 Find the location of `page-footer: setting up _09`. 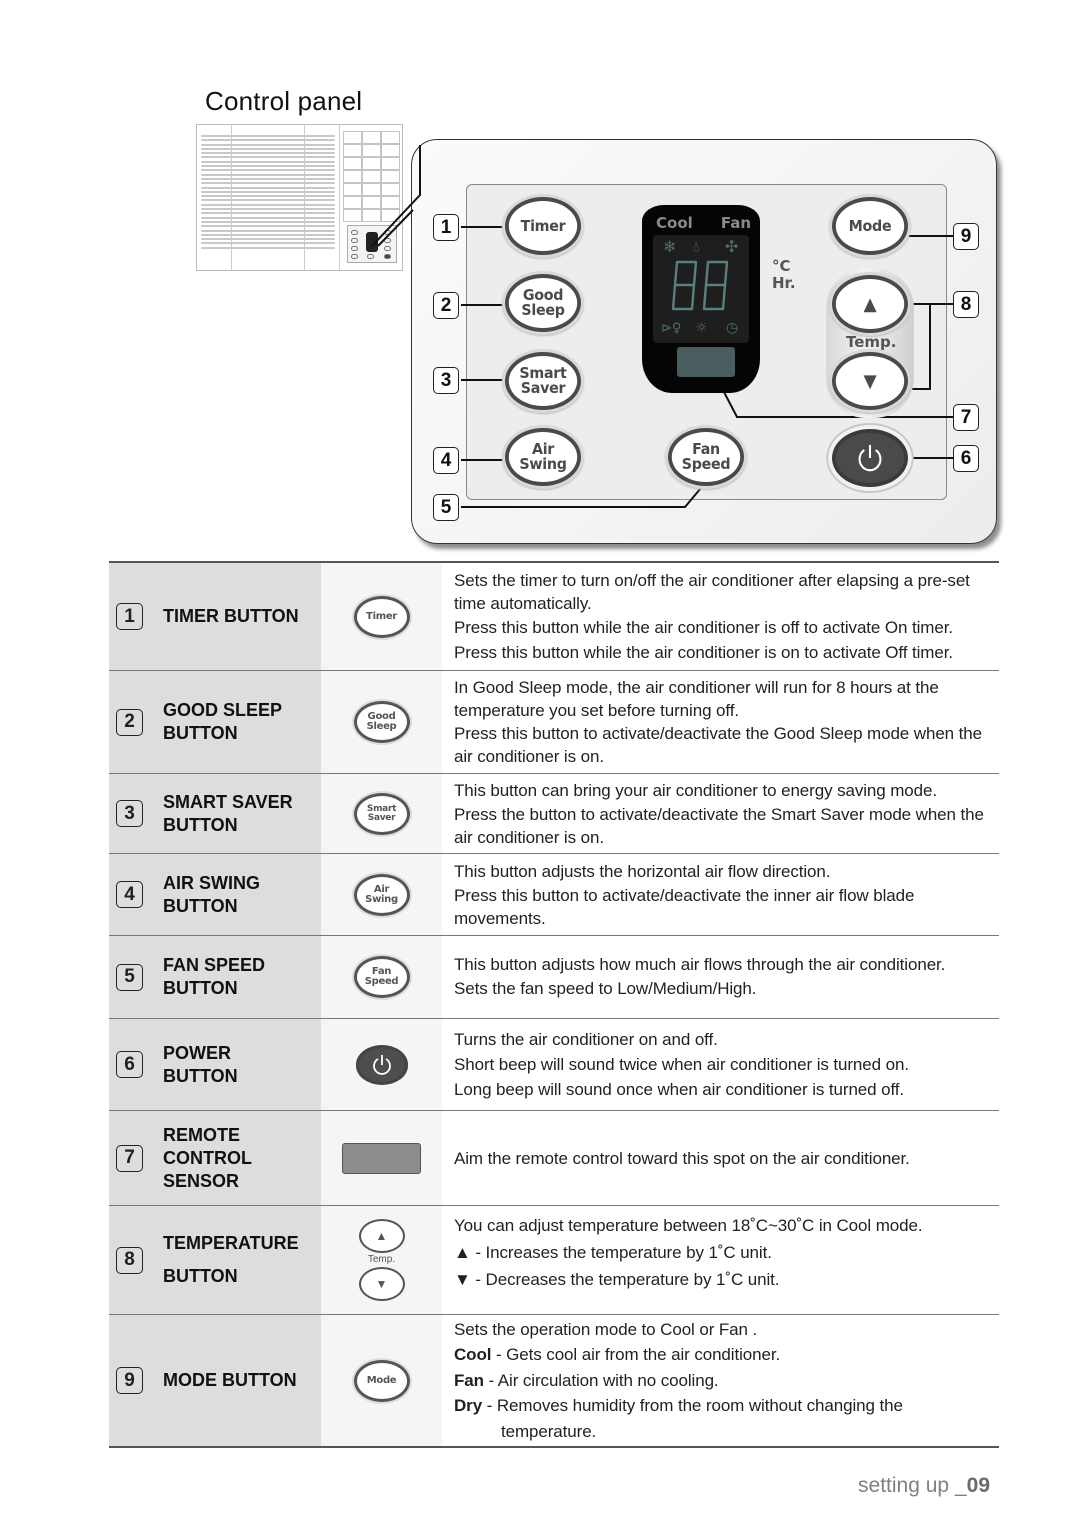

page-footer: setting up _09 is located at coordinates (924, 1486).